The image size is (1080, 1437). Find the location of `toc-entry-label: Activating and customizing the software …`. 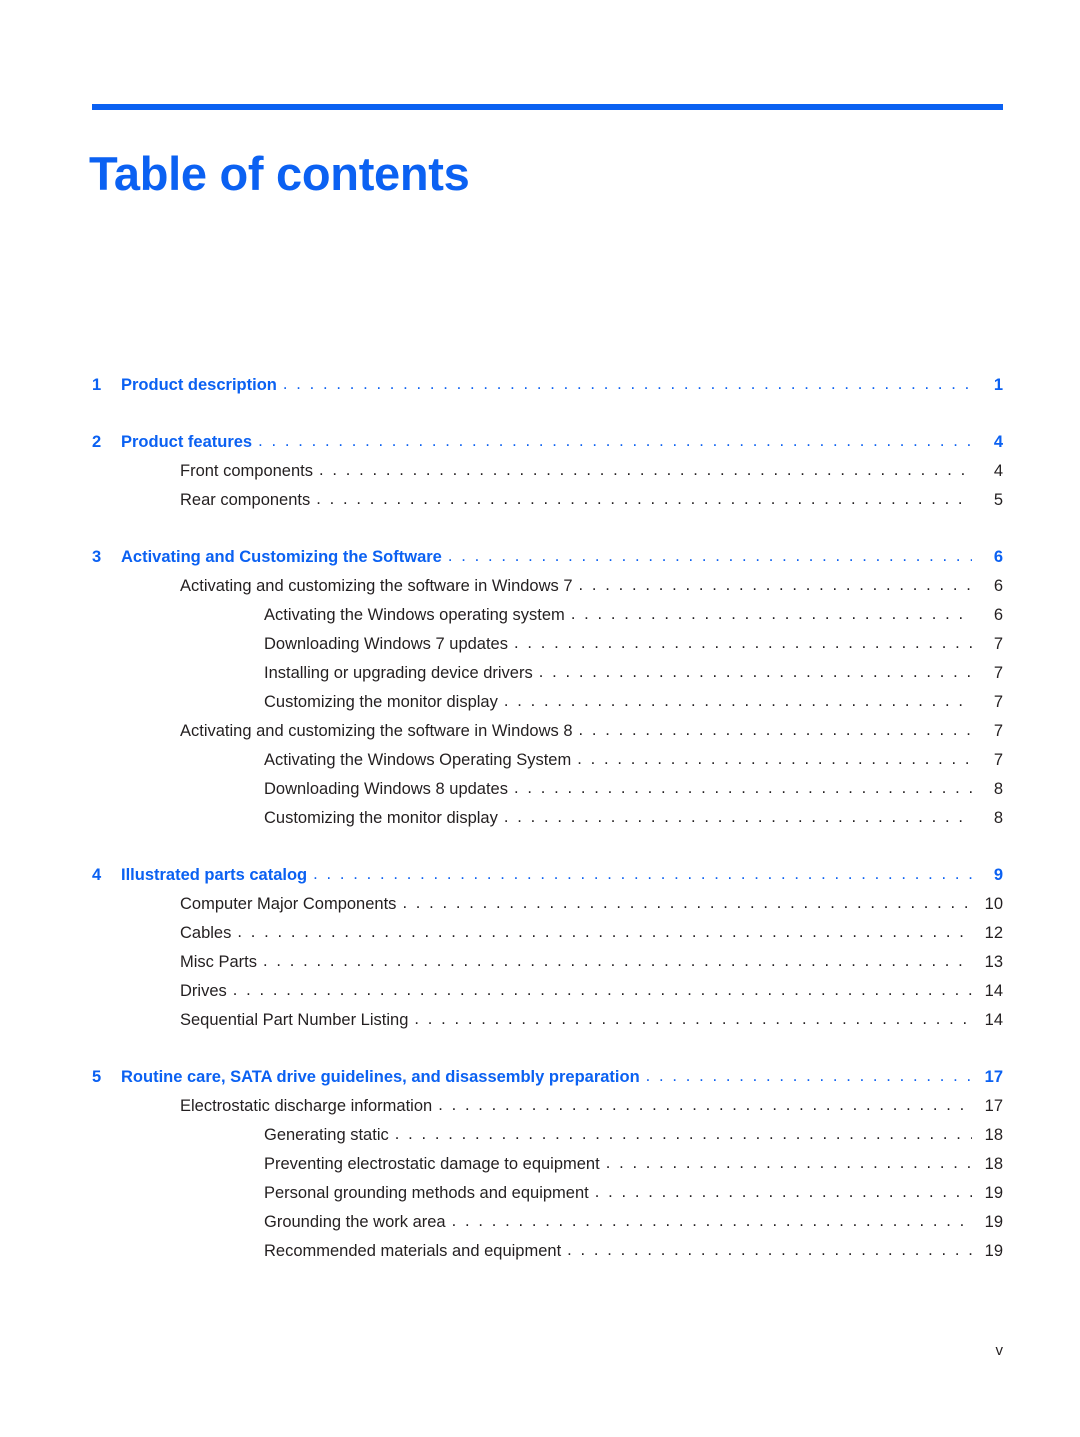

toc-entry-label: Activating and customizing the software … is located at coordinates (376, 586).